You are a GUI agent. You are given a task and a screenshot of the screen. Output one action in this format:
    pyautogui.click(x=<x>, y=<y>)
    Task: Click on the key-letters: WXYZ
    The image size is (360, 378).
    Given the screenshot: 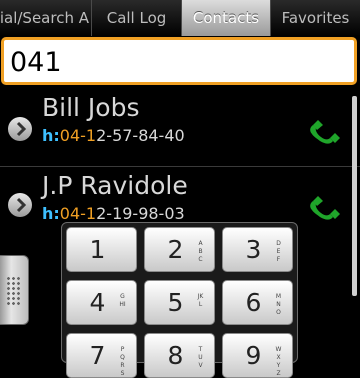 What is the action you would take?
    pyautogui.click(x=278, y=361)
    